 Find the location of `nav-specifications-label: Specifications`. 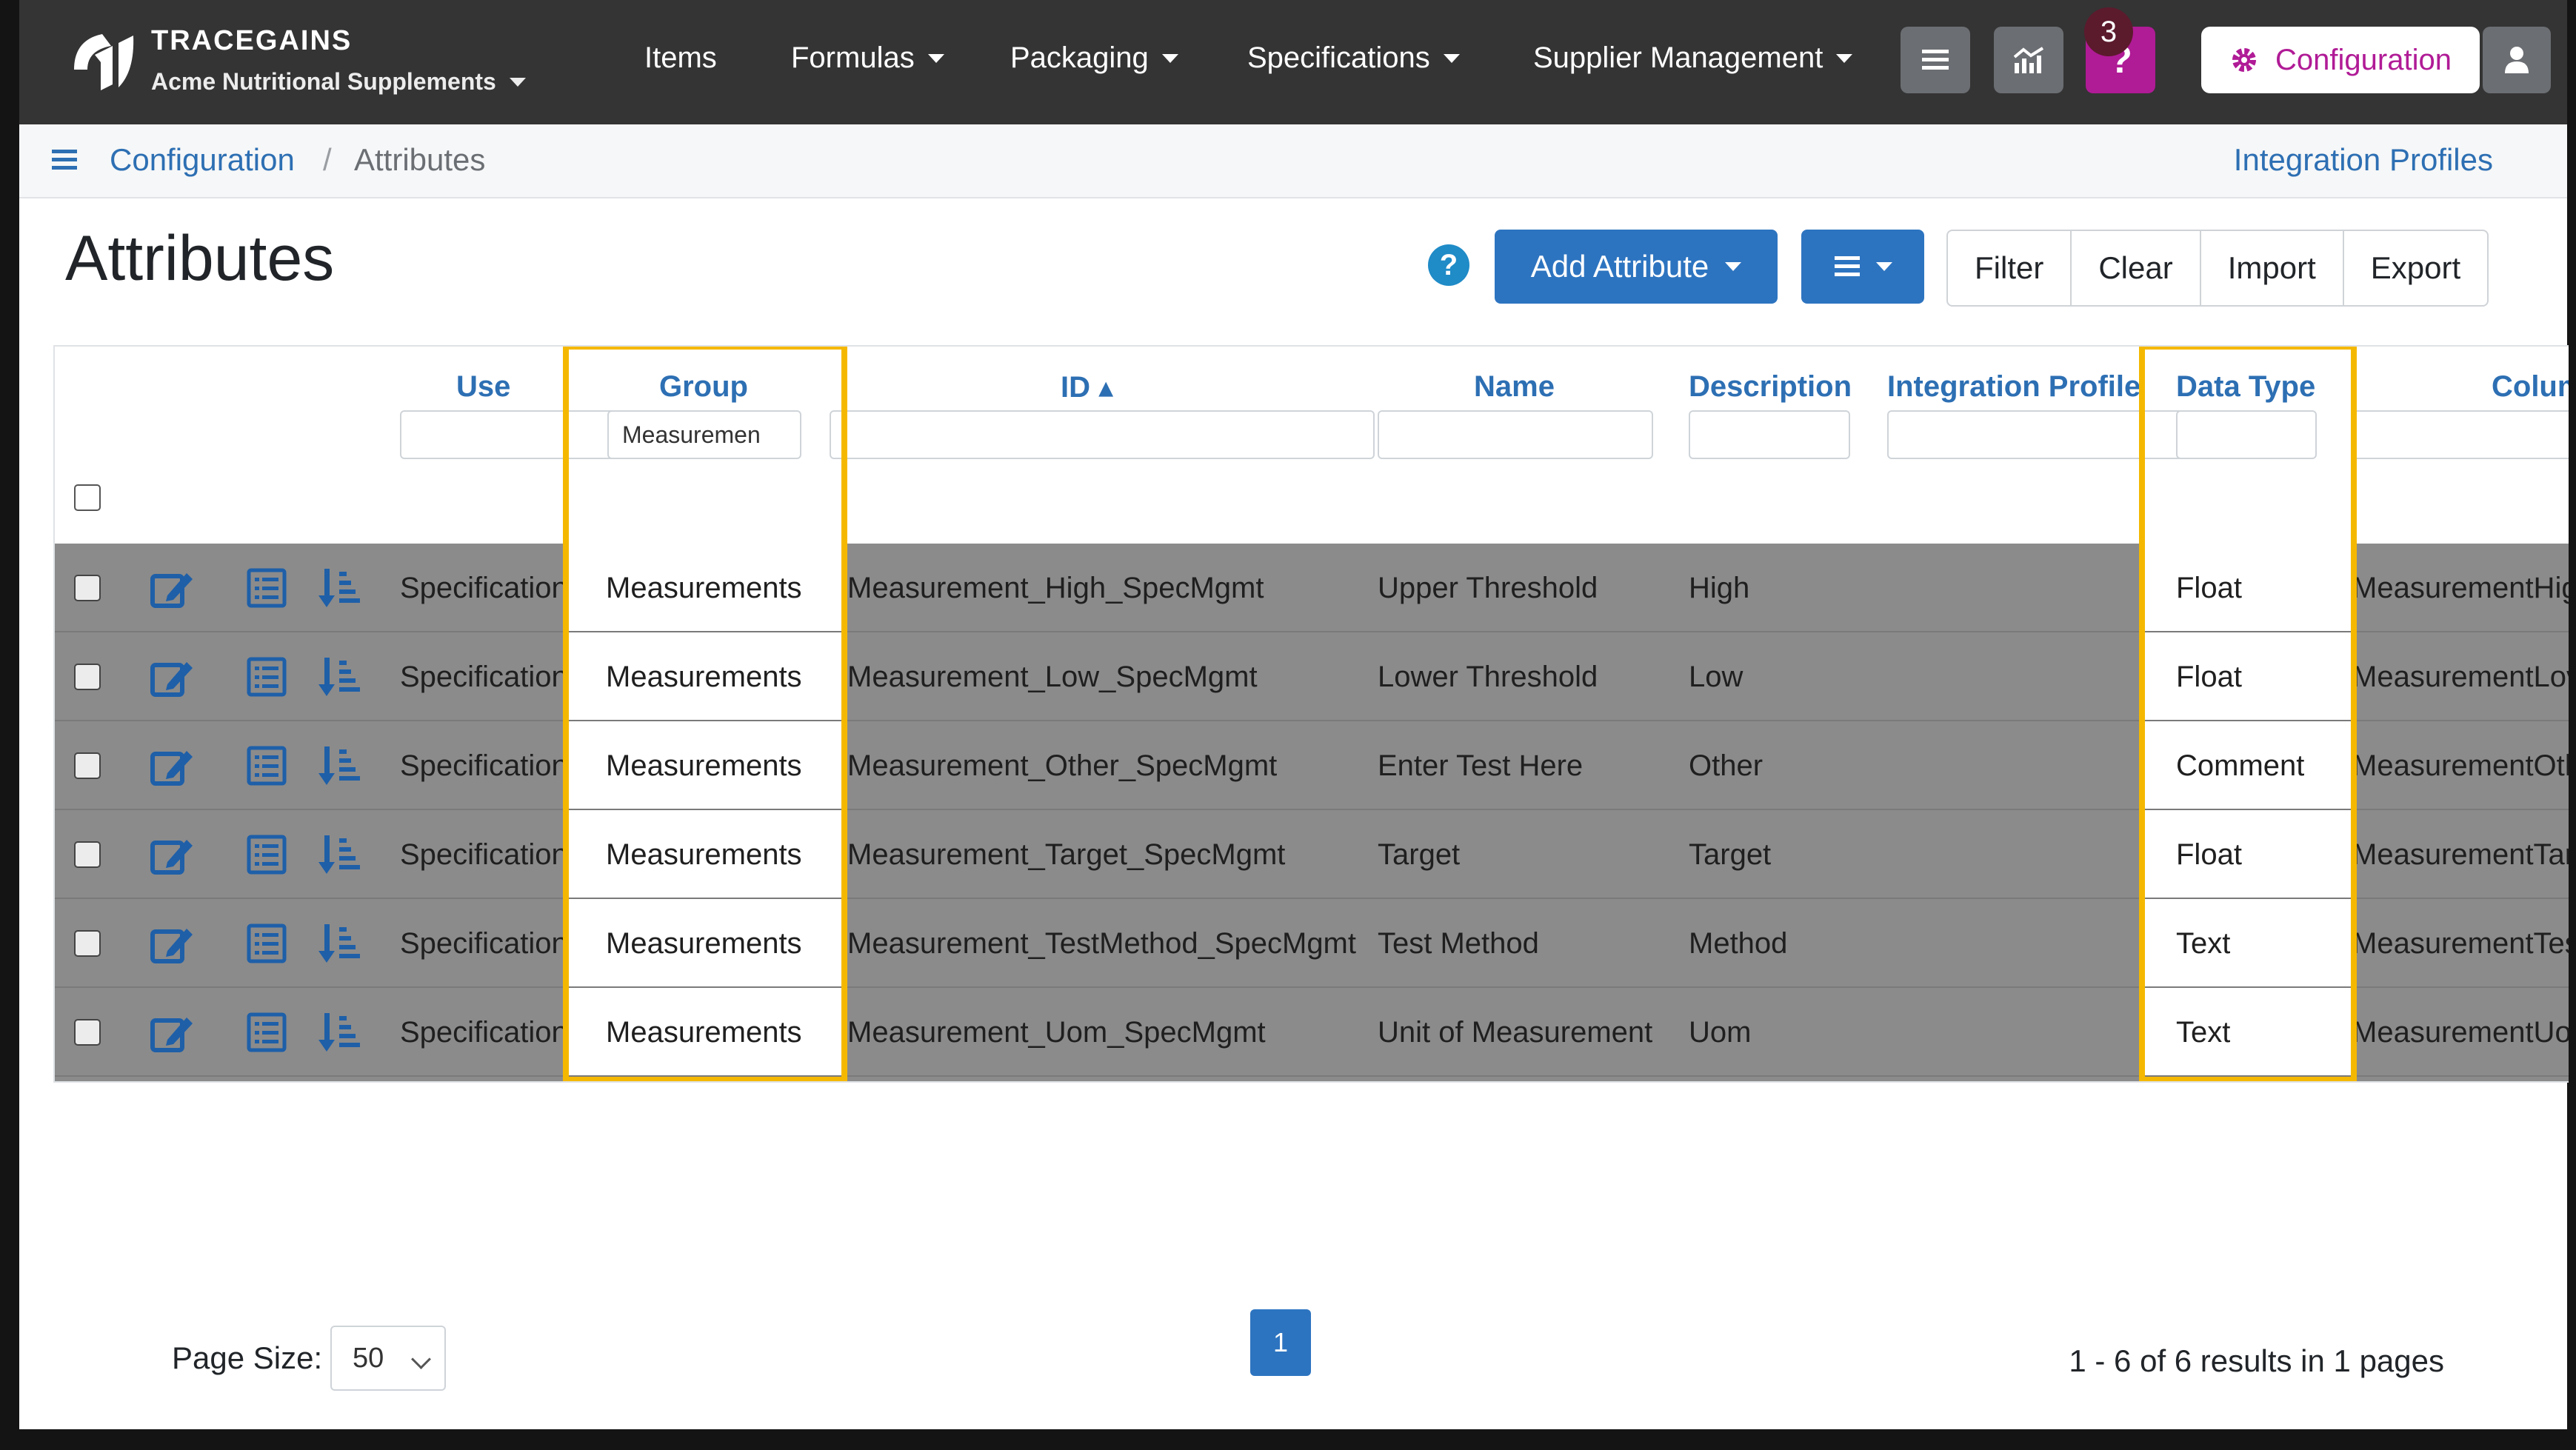

nav-specifications-label: Specifications is located at coordinates (1338, 57).